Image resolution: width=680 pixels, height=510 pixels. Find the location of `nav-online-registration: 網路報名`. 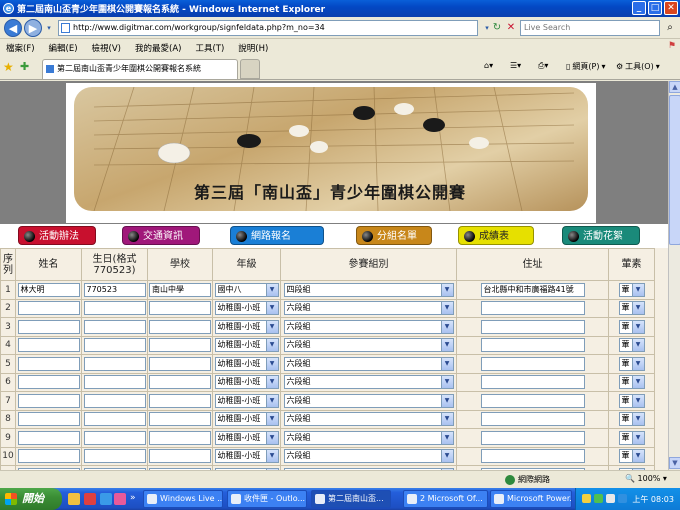

nav-online-registration: 網路報名 is located at coordinates (277, 235).